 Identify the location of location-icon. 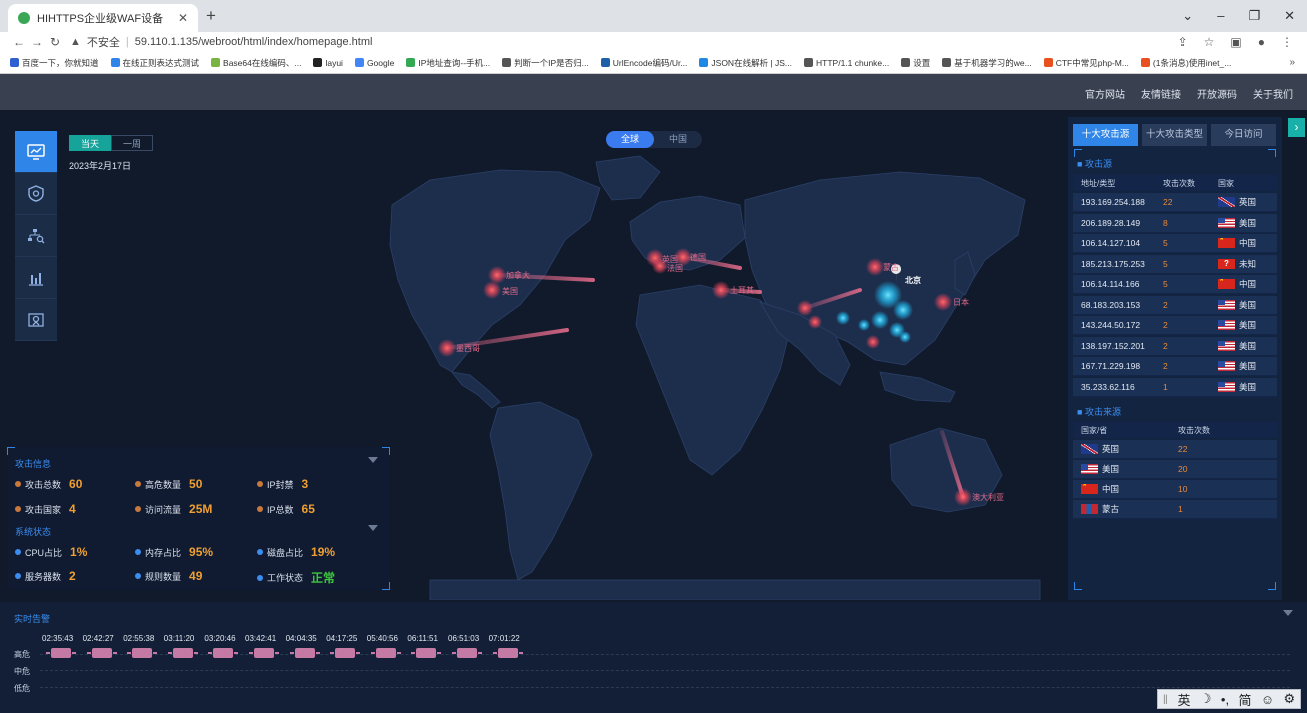
(36, 319).